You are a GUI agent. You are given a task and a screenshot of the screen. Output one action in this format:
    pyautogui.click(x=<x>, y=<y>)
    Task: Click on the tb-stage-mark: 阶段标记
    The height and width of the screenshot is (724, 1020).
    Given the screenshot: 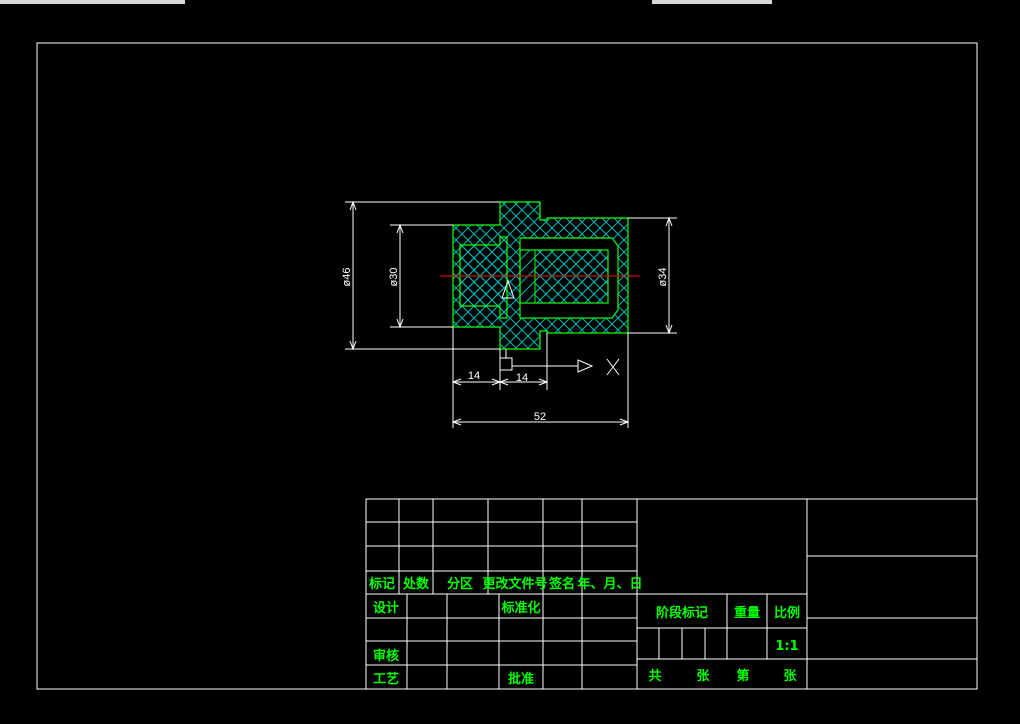 What is the action you would take?
    pyautogui.click(x=682, y=613)
    